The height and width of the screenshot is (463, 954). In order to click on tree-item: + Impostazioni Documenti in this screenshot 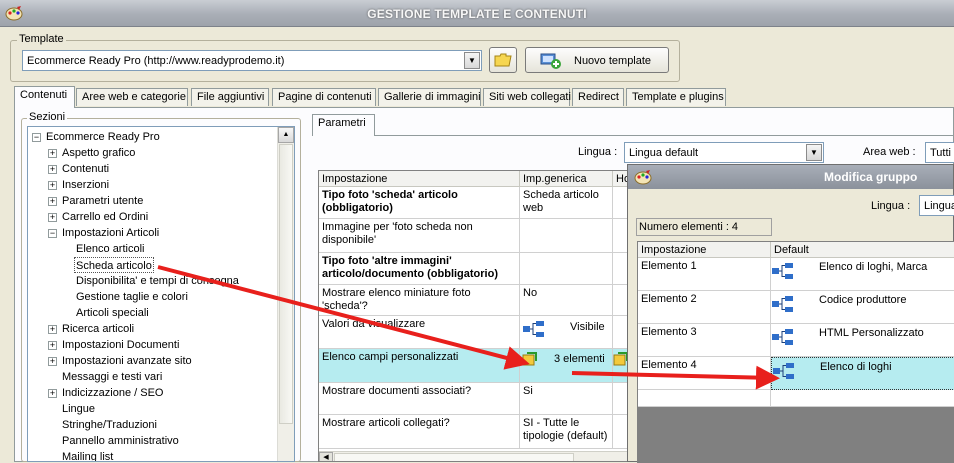, I will do `click(113, 345)`.